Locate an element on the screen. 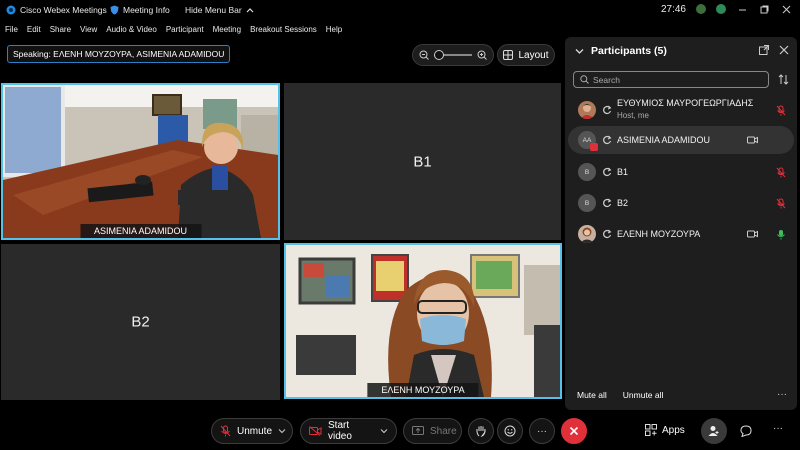 The height and width of the screenshot is (450, 800). chat-button is located at coordinates (746, 431).